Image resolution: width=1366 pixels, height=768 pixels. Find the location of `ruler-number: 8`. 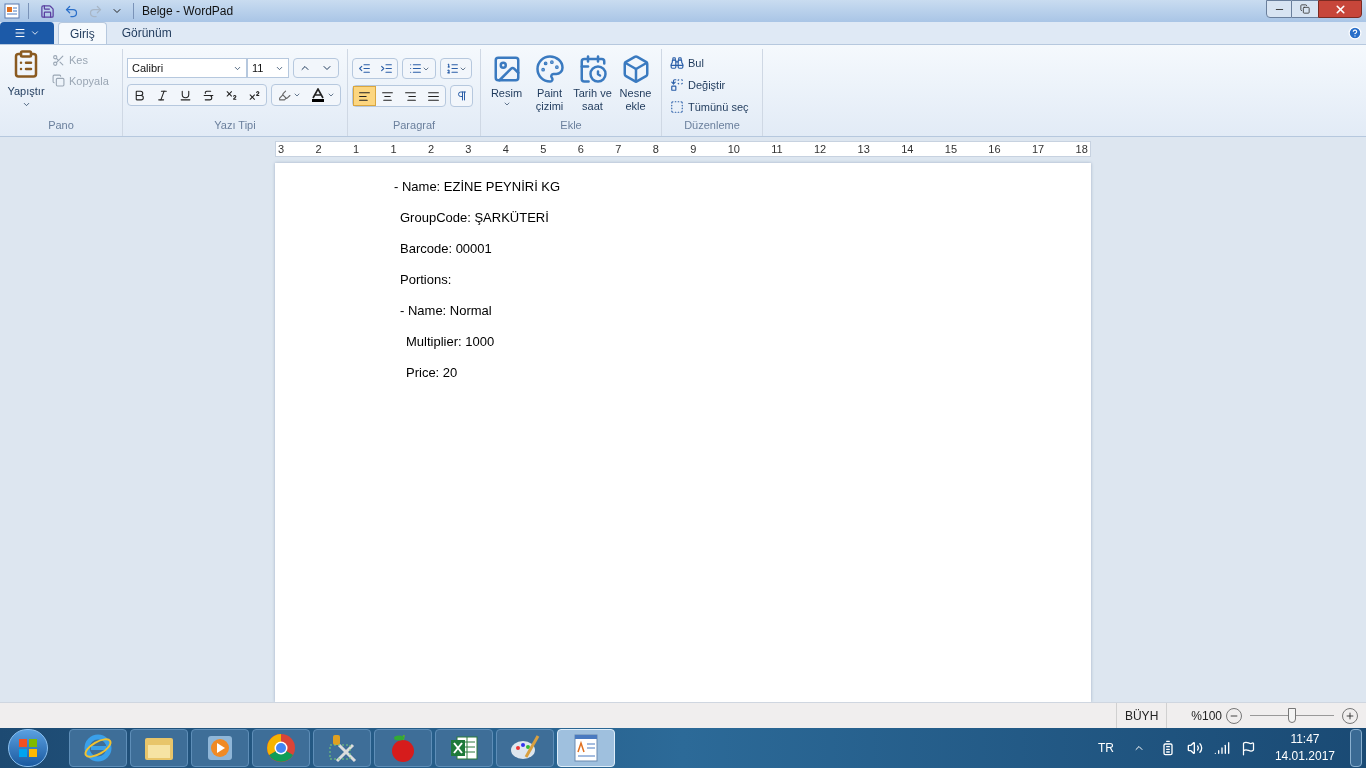

ruler-number: 8 is located at coordinates (655, 149).